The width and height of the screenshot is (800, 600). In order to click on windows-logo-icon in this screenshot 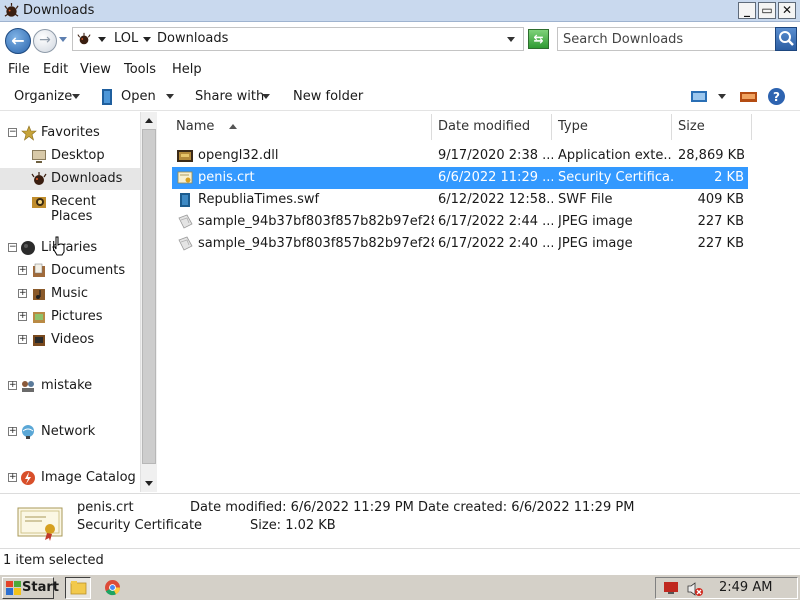, I will do `click(13, 588)`.